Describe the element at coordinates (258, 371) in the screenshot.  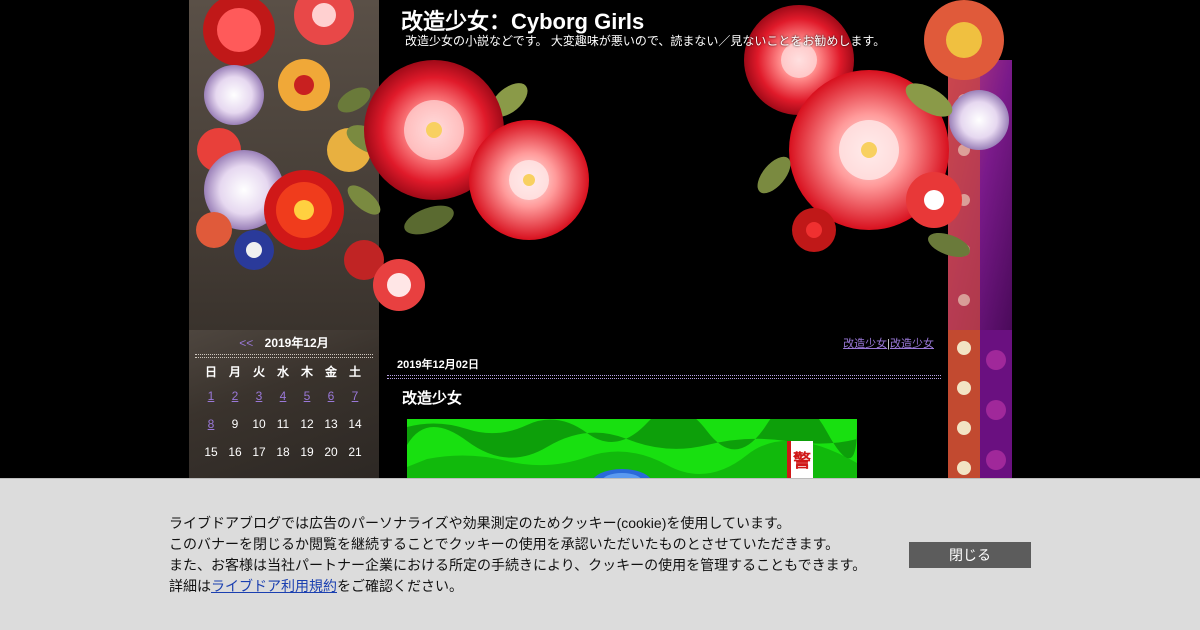
I see `weekday-tue: 火` at that location.